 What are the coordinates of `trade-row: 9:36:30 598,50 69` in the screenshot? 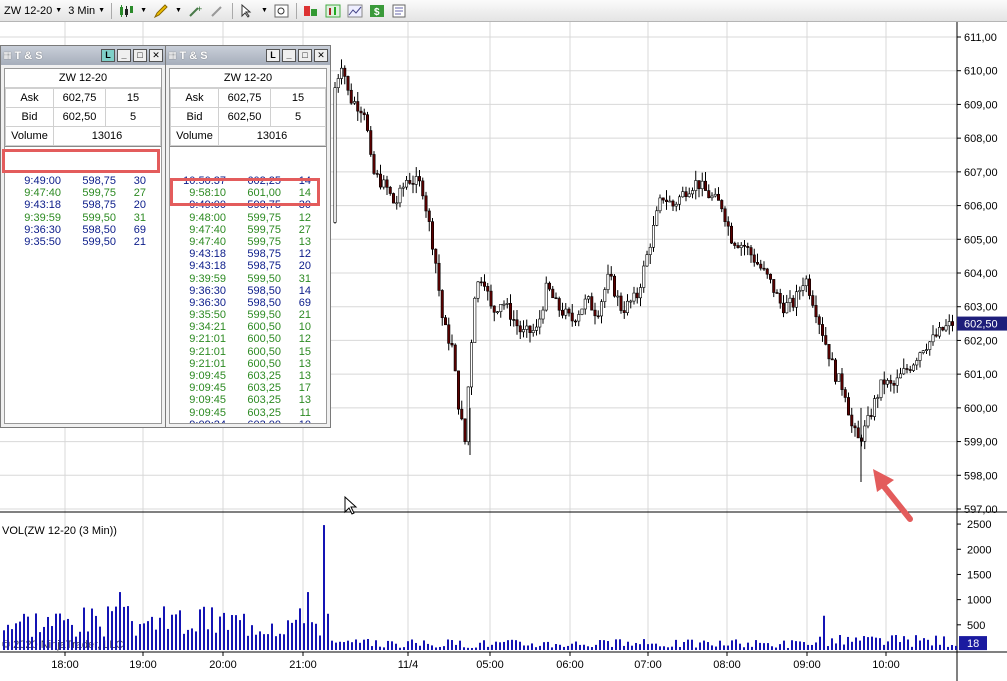 It's located at (248, 303).